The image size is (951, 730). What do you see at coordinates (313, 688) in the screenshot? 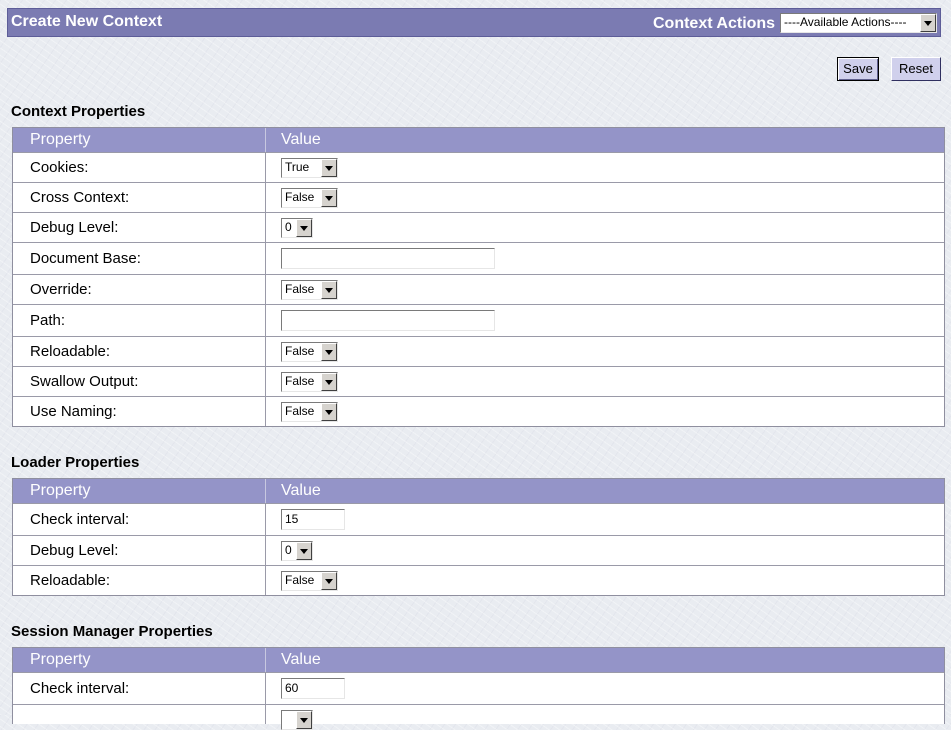
I see `session-check-interval-input: 60` at bounding box center [313, 688].